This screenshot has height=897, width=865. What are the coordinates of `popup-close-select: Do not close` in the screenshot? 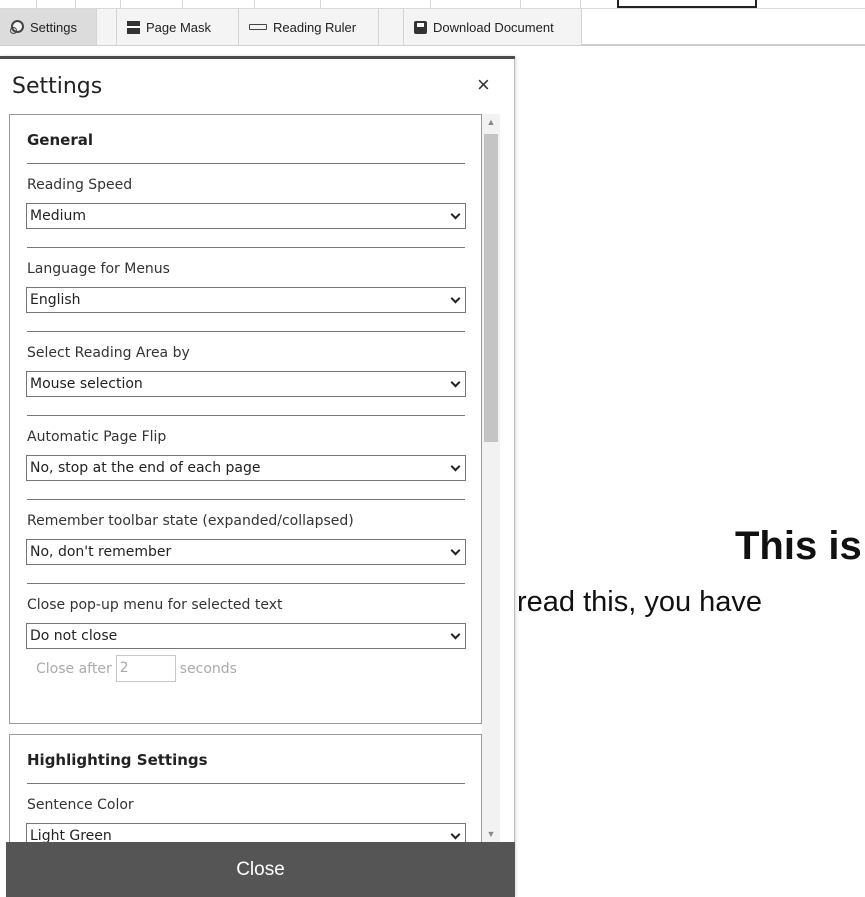 It's located at (246, 636).